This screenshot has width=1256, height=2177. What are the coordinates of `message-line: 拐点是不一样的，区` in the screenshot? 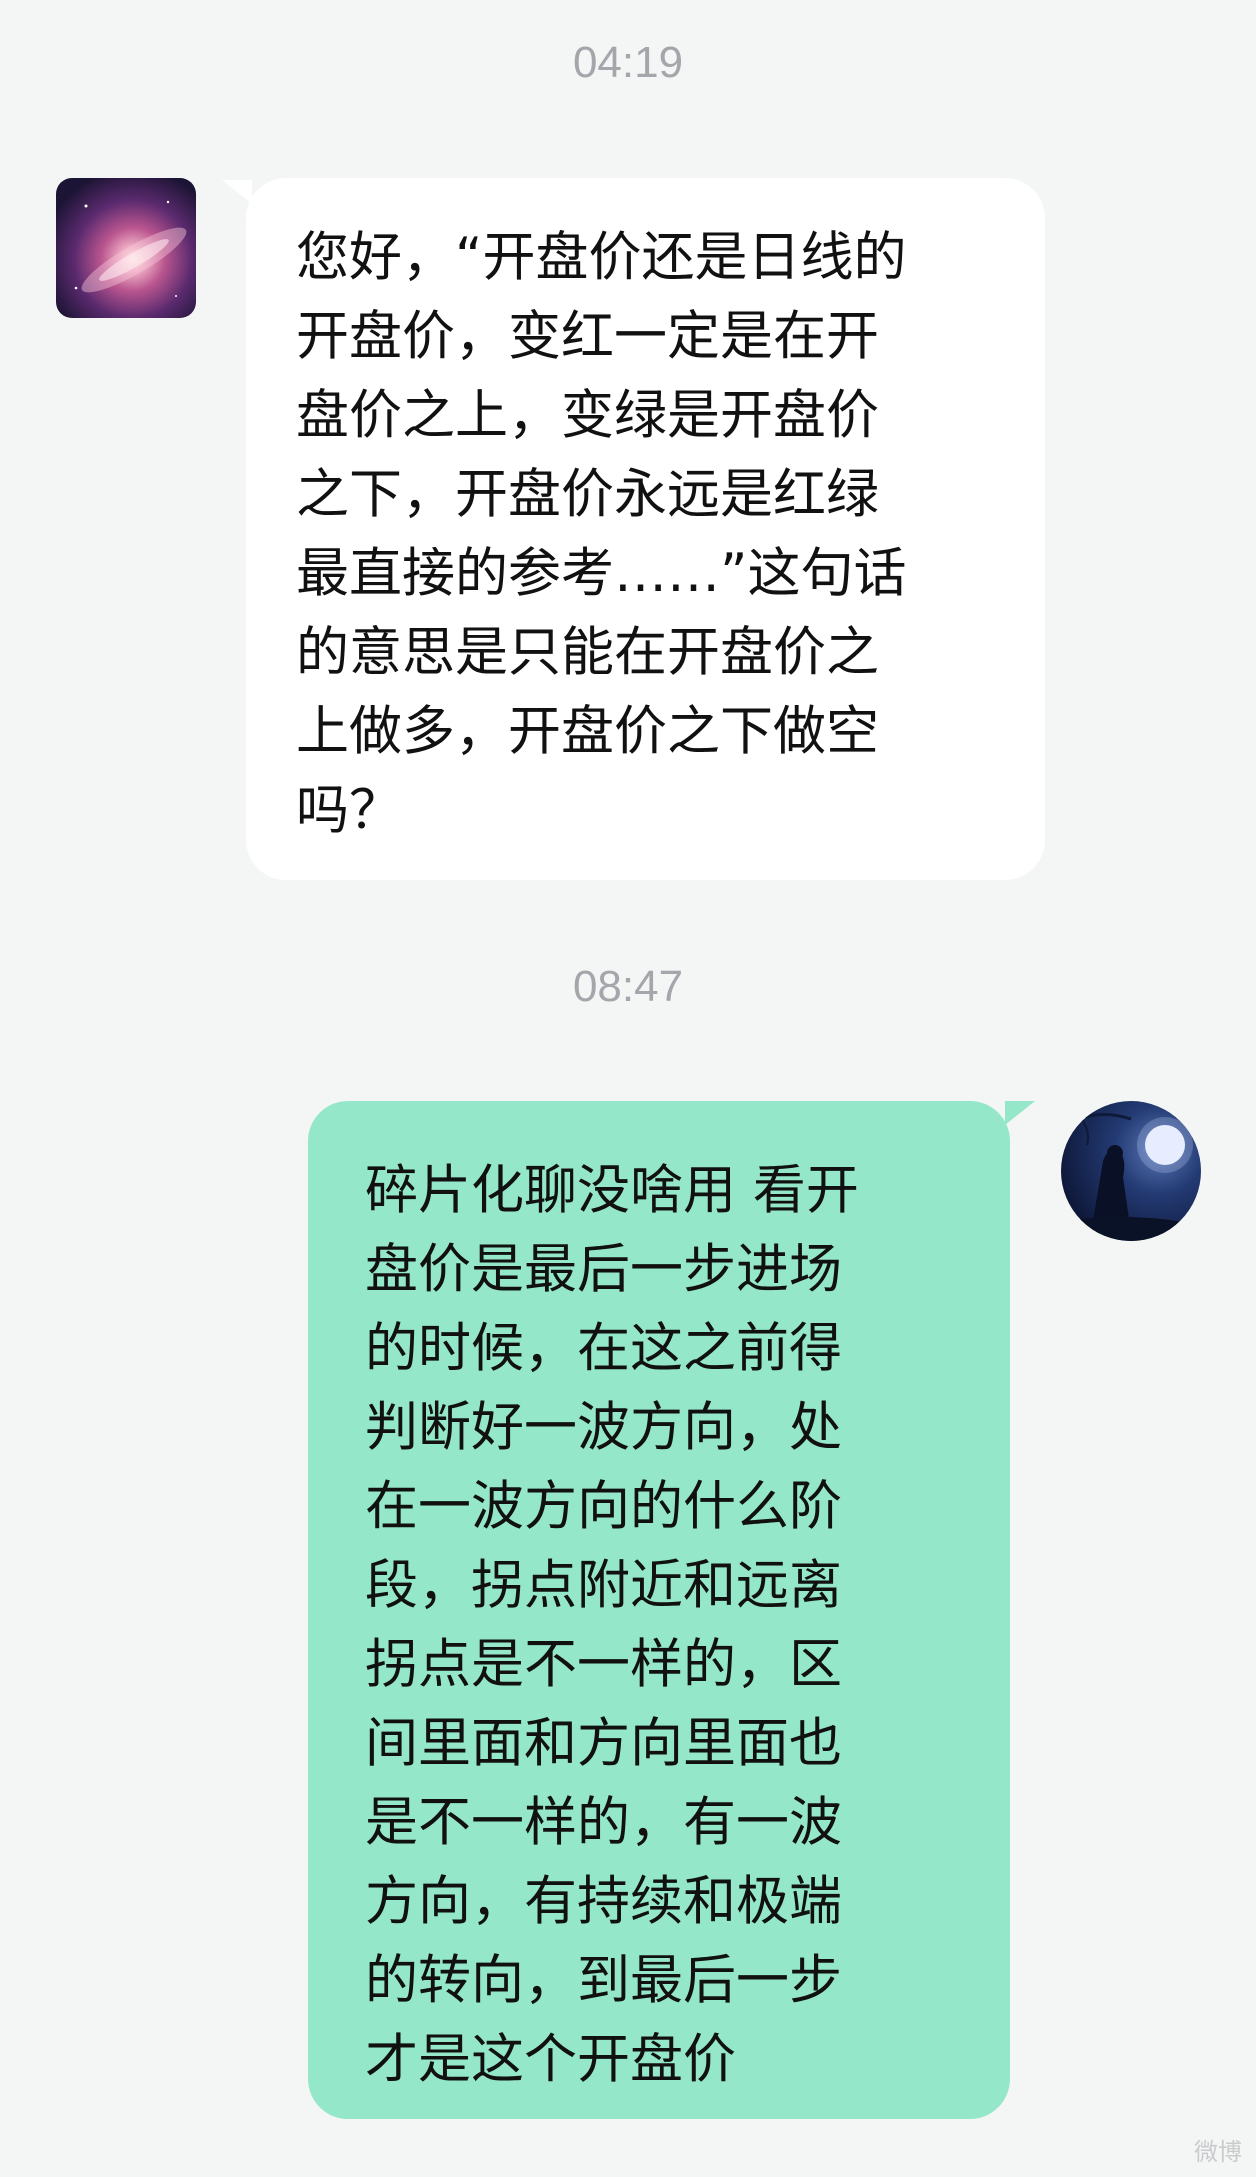 It's located at (603, 1664).